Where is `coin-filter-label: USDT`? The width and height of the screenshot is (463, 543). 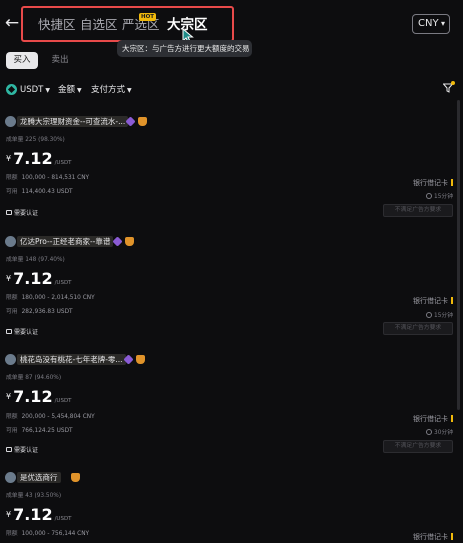
coin-filter-label: USDT is located at coordinates (32, 90).